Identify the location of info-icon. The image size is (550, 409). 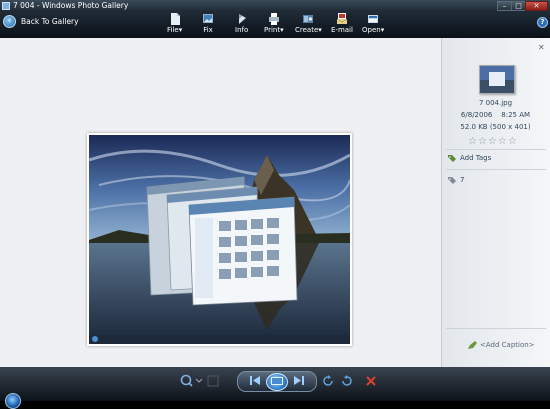
(242, 19).